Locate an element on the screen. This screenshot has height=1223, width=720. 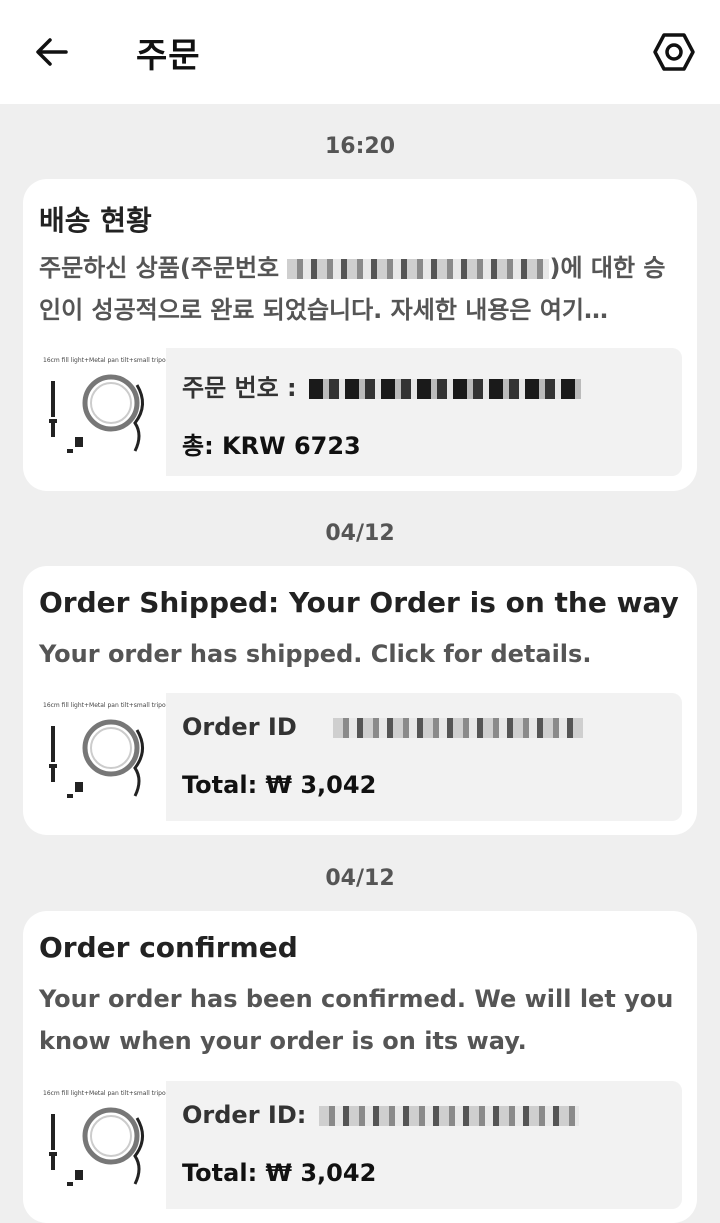
settings-button is located at coordinates (674, 52).